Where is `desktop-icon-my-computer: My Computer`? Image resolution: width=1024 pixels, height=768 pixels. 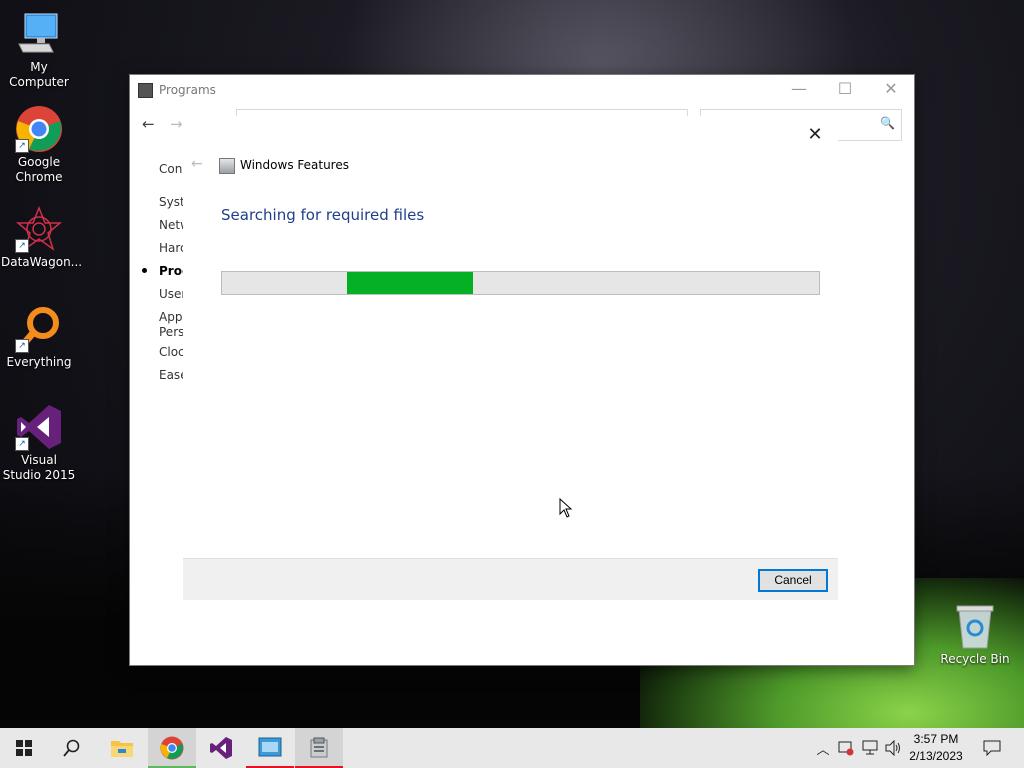
desktop-icon-my-computer: My Computer is located at coordinates (39, 50).